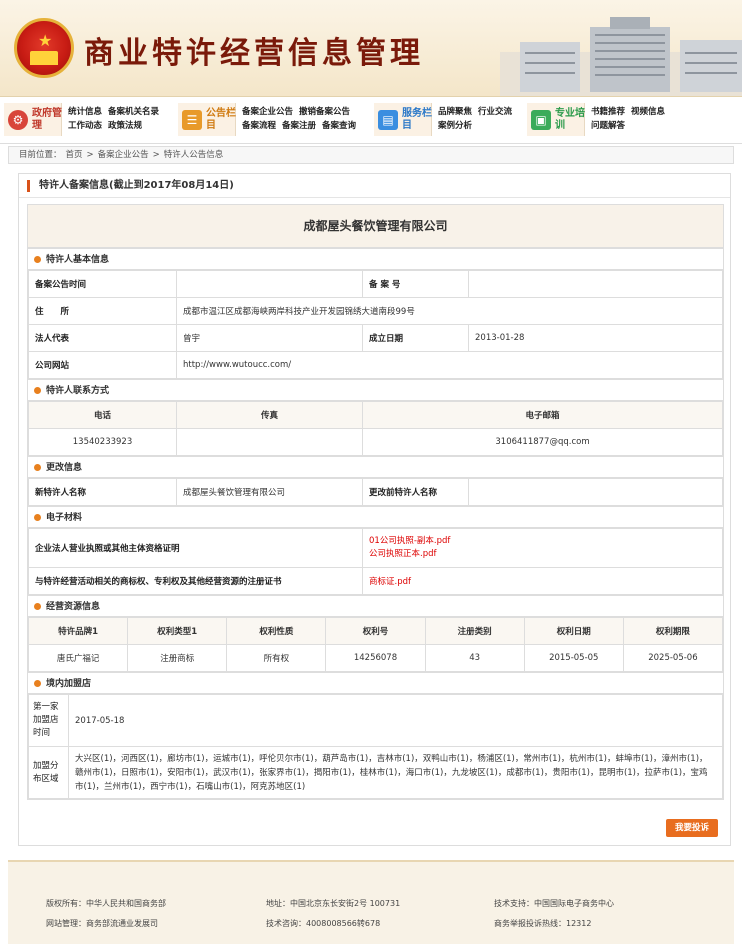 The height and width of the screenshot is (944, 742). What do you see at coordinates (554, 903) in the screenshot?
I see `footer-tech-support: 技术支持：中国国际电子商务中心` at bounding box center [554, 903].